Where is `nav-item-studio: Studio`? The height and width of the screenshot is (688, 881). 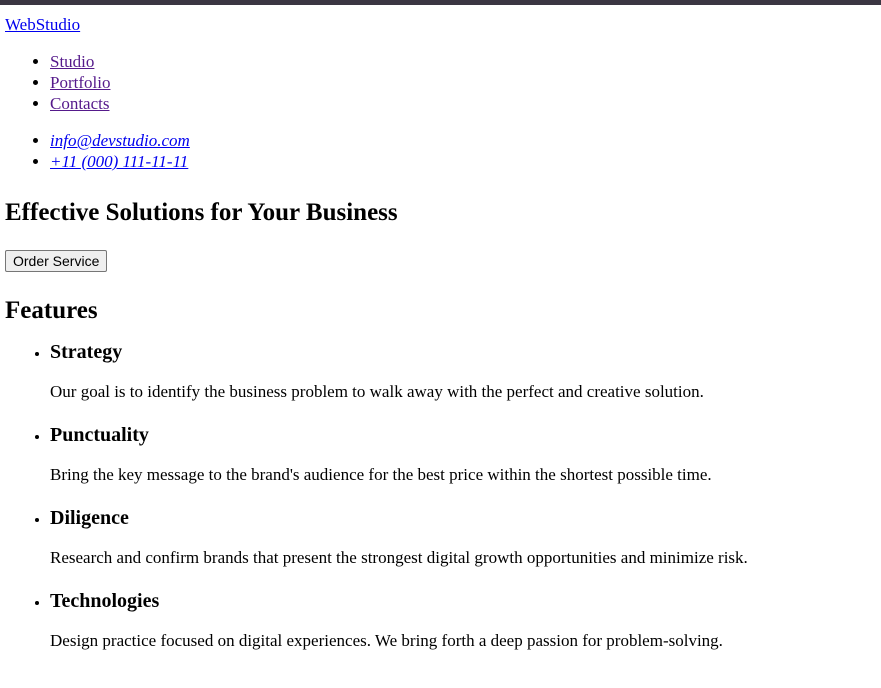
nav-item-studio: Studio is located at coordinates (463, 61).